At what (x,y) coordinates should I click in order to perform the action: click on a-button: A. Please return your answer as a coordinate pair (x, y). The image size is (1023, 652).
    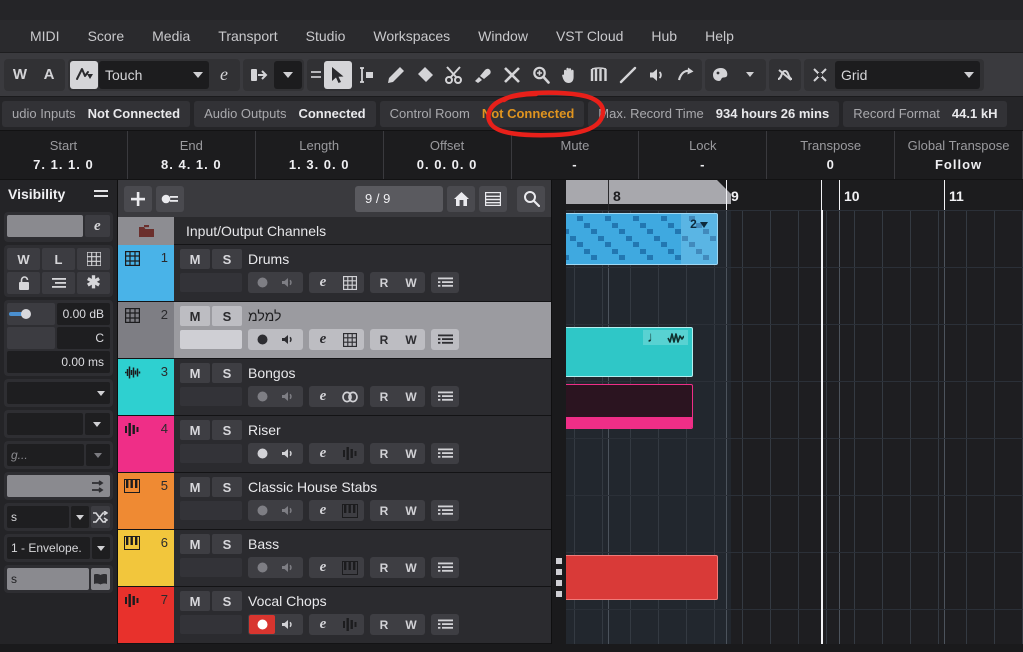
    Looking at the image, I should click on (49, 75).